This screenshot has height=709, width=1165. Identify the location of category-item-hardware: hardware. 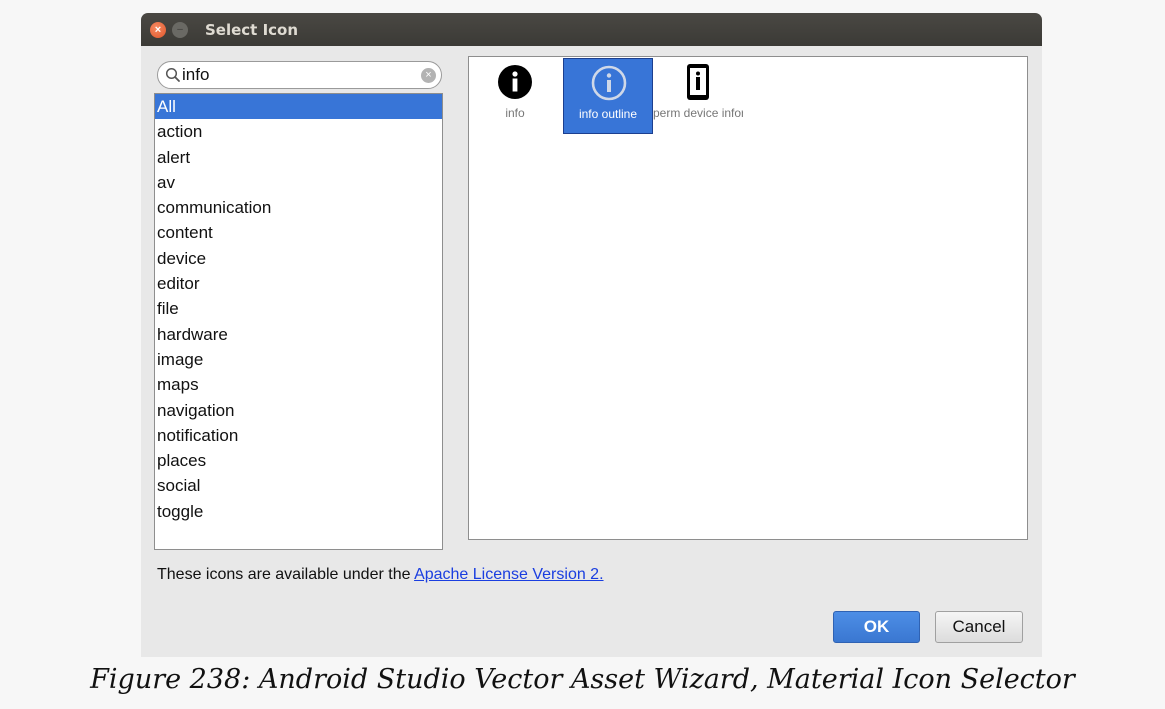
(298, 334).